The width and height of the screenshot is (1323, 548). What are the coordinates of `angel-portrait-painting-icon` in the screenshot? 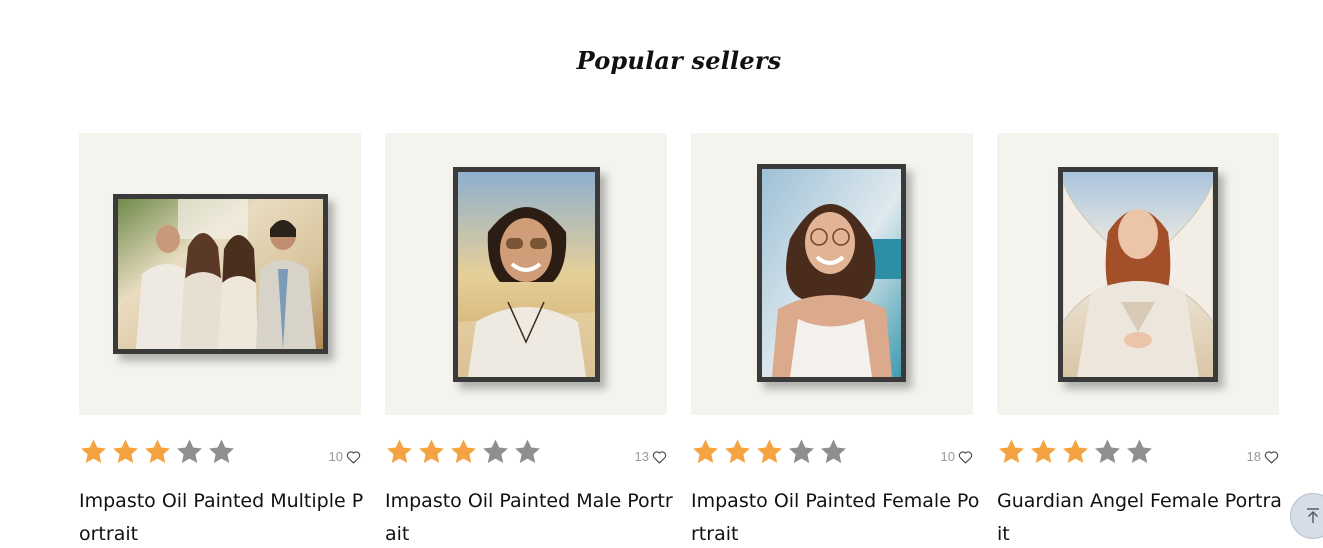 It's located at (1138, 274).